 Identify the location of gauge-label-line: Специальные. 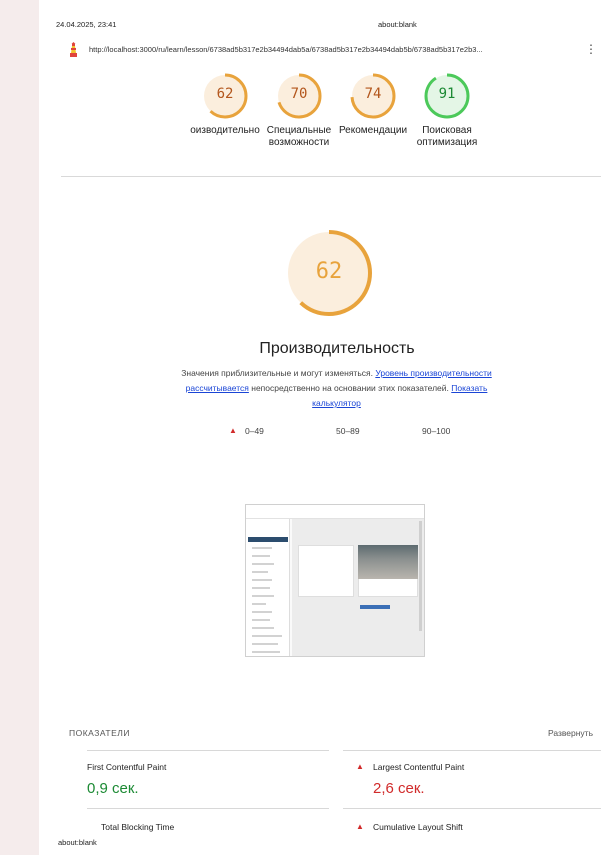
(299, 130).